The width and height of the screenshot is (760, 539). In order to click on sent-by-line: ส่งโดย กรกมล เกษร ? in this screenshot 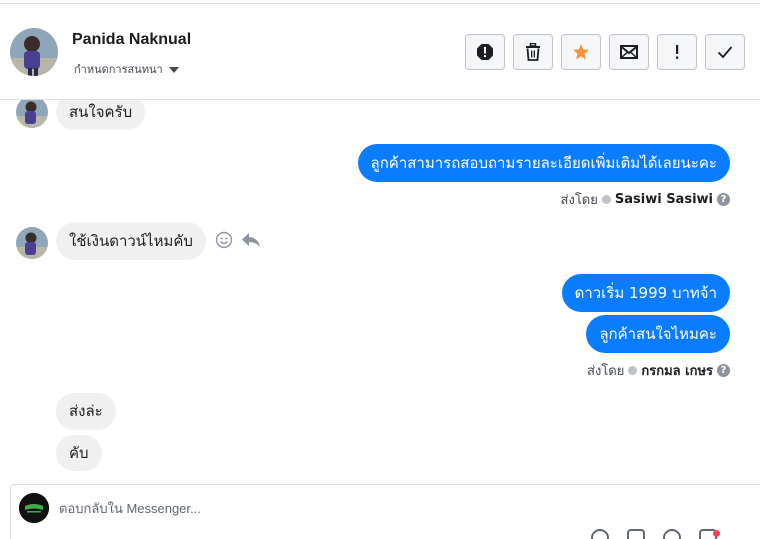, I will do `click(658, 370)`.